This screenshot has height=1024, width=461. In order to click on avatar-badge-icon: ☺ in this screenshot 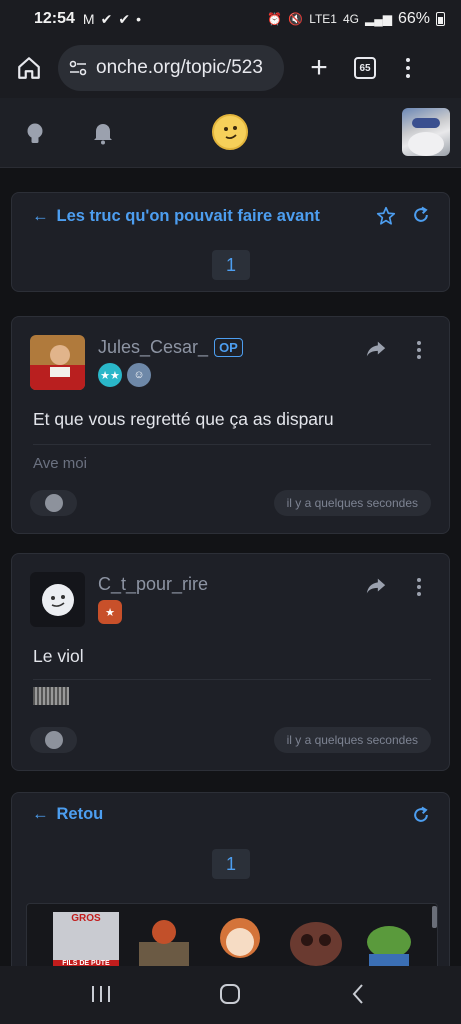, I will do `click(139, 375)`.